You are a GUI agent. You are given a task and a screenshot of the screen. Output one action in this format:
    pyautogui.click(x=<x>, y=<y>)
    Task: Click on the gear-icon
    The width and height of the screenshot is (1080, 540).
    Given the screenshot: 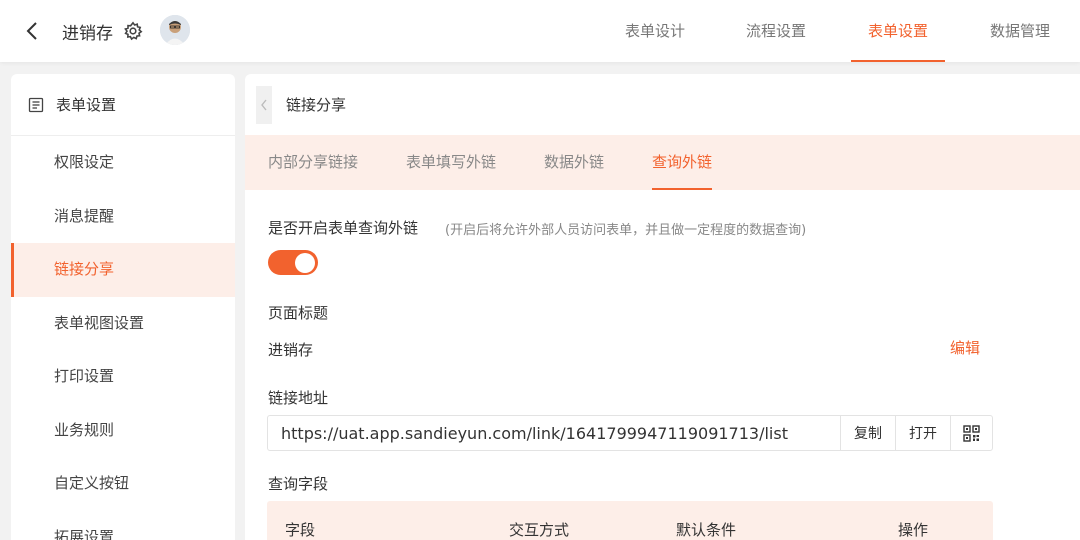 What is the action you would take?
    pyautogui.click(x=133, y=31)
    